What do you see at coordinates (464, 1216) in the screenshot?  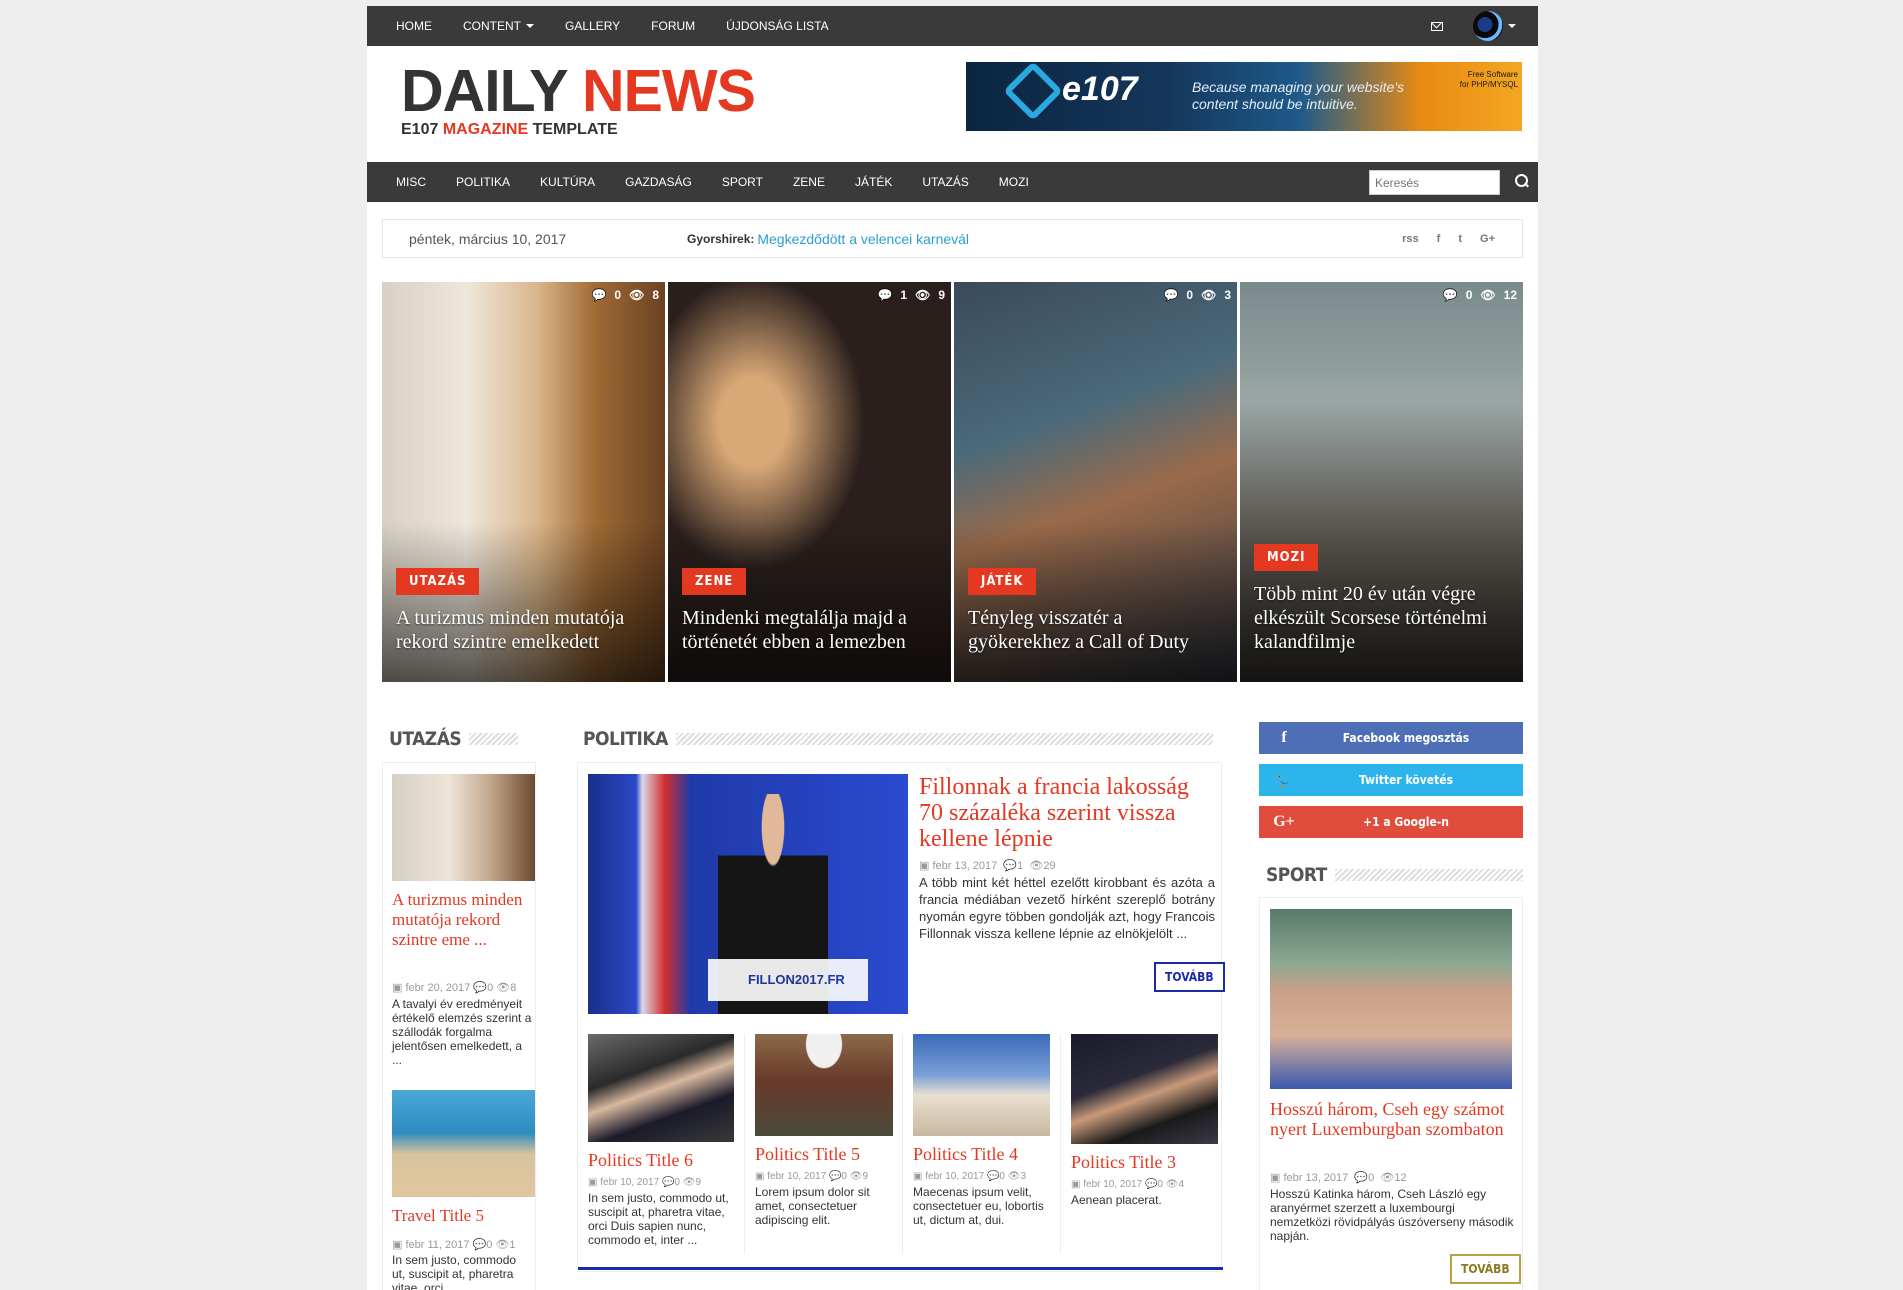 I see `article-title: Travel Title 5` at bounding box center [464, 1216].